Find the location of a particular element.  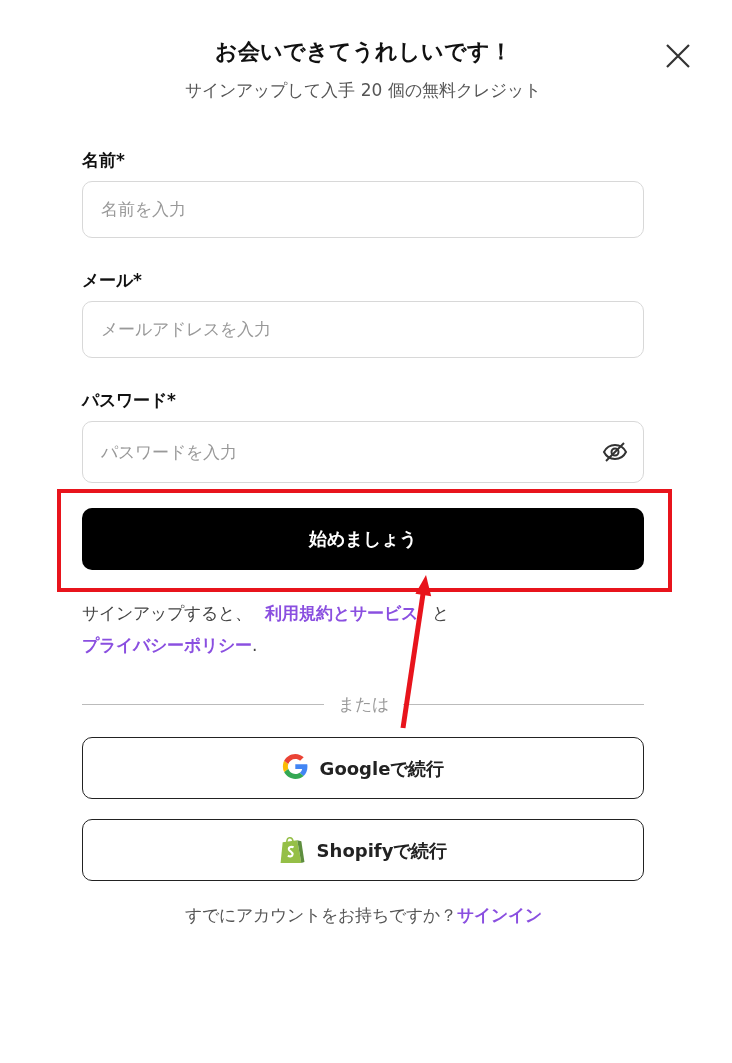

footer-text: すでにアカウントをお持ちですか？ is located at coordinates (320, 915).